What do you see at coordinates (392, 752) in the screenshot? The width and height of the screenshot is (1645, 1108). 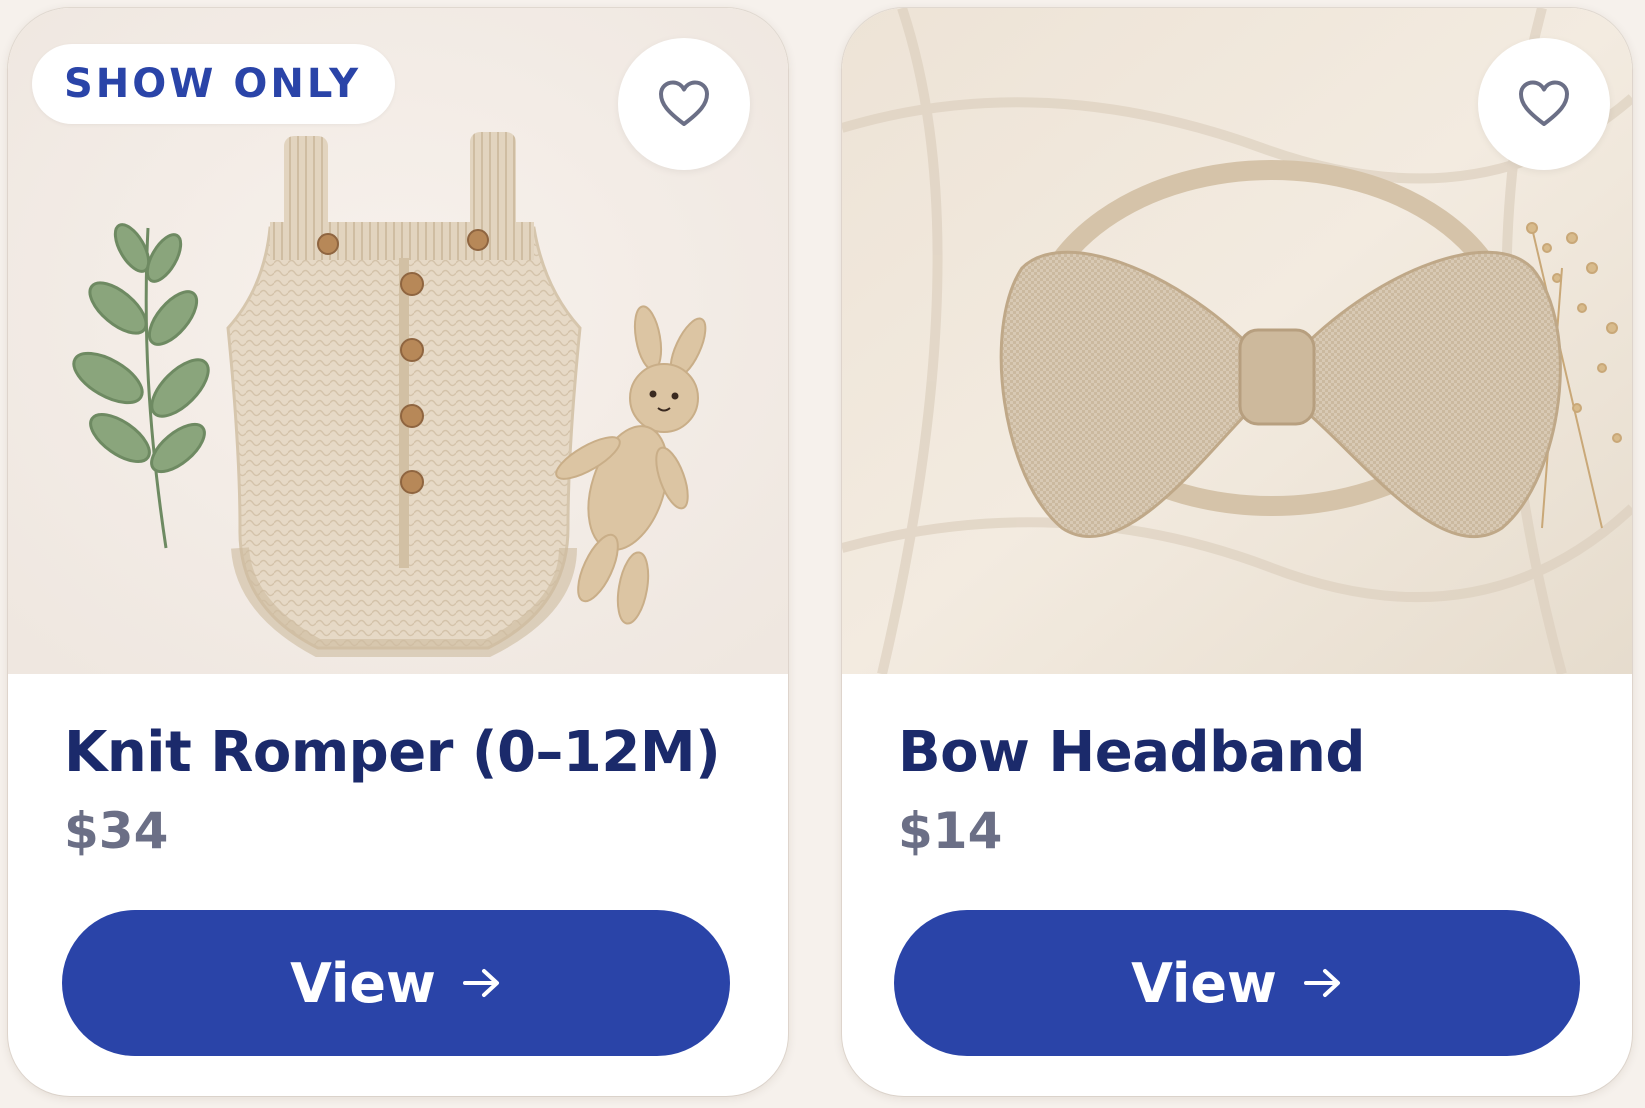 I see `product-title: Knit Romper (0–12M)` at bounding box center [392, 752].